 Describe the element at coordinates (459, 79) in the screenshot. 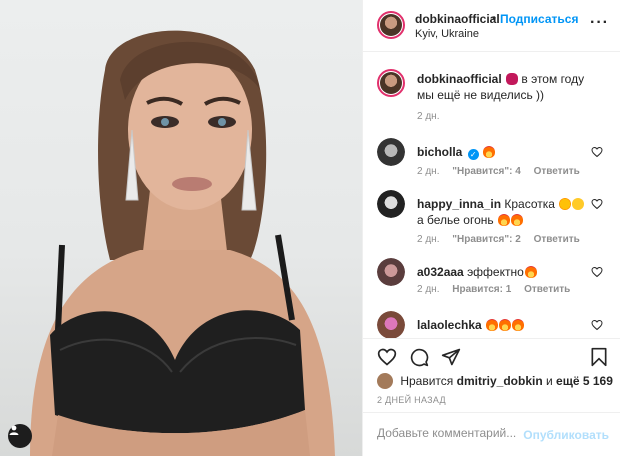

I see `caption-username: dobkinaofficial` at that location.